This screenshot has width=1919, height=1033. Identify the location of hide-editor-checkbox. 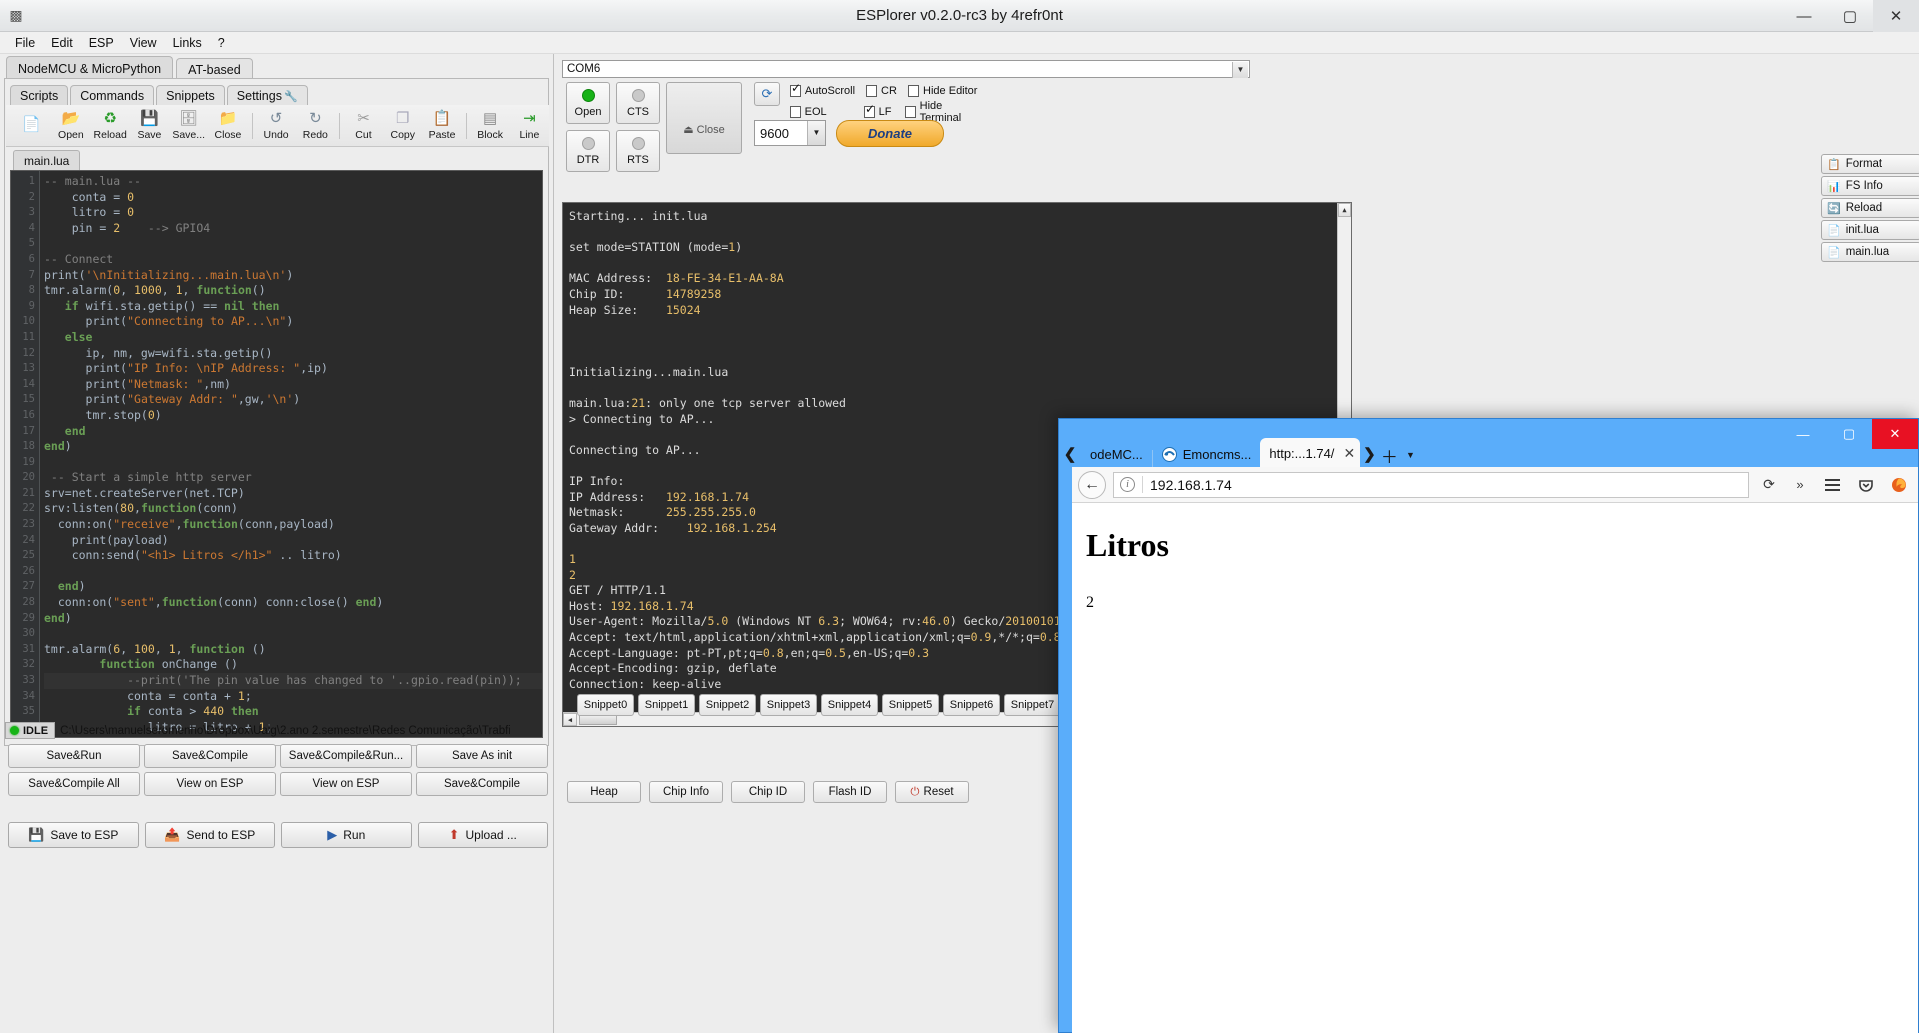
(914, 91).